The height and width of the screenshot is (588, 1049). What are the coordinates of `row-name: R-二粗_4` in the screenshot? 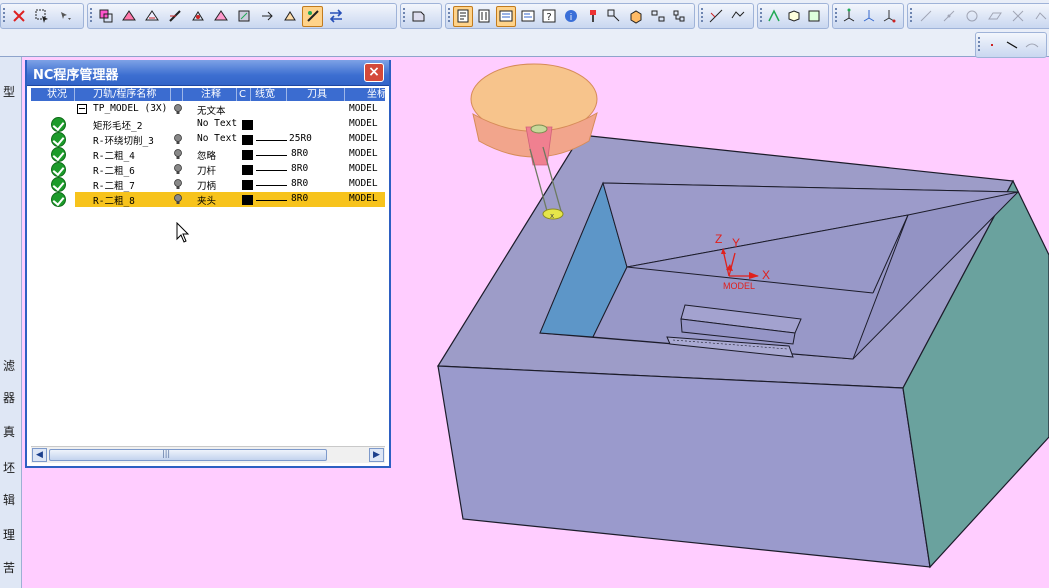 It's located at (114, 156).